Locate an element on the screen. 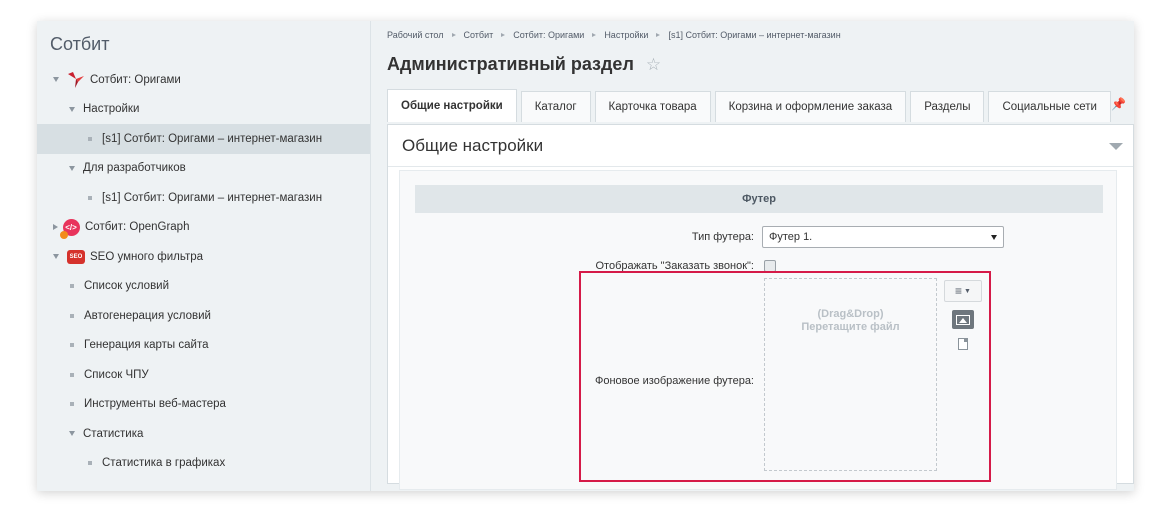 The height and width of the screenshot is (510, 1170). panel-header: Общие настройки is located at coordinates (760, 146).